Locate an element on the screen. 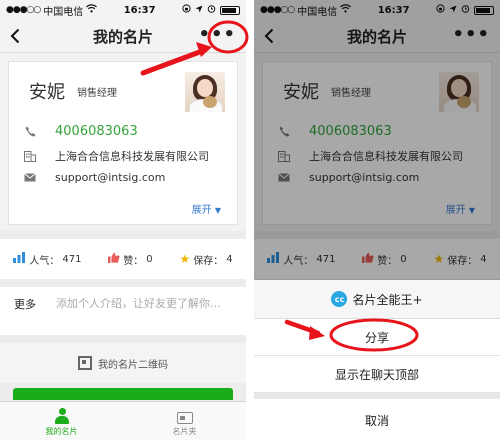 The image size is (500, 440). card-job-title: 销售经理 is located at coordinates (97, 93).